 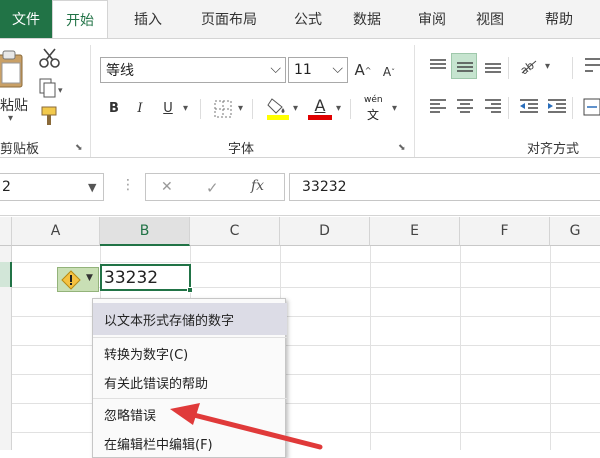 I want to click on select-all-corner, so click(x=6, y=231).